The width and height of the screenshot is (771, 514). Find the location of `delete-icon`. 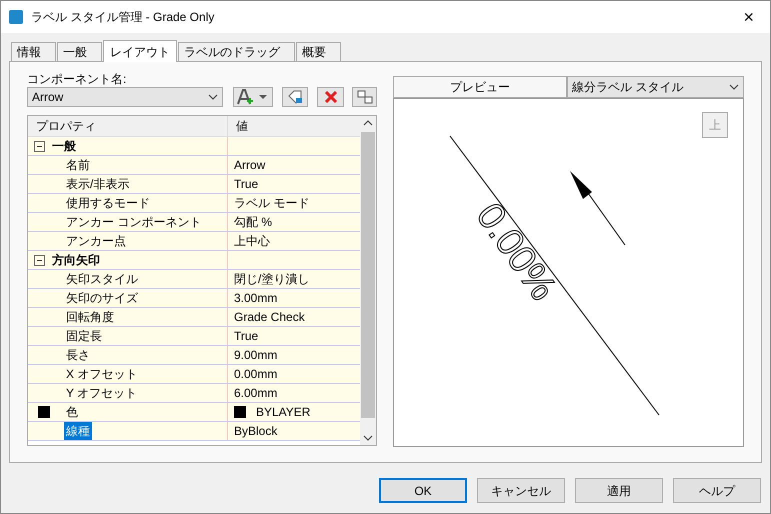

delete-icon is located at coordinates (330, 97).